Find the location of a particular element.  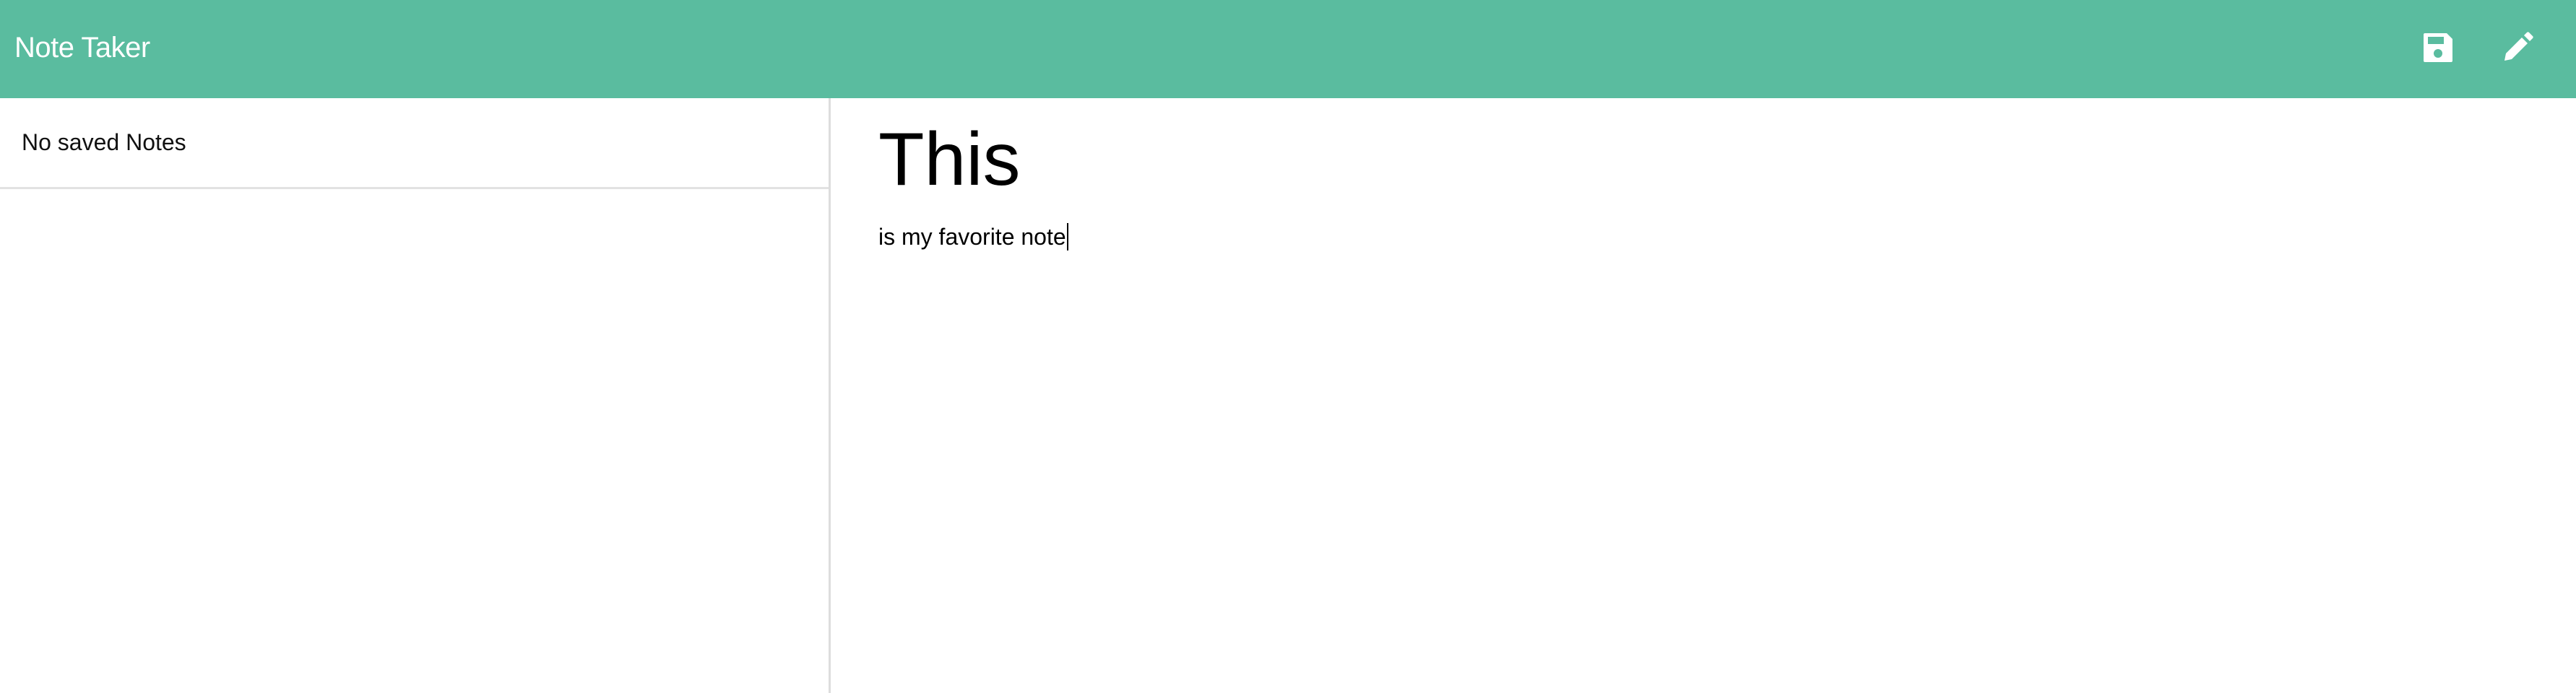

new-note-button is located at coordinates (2517, 49).